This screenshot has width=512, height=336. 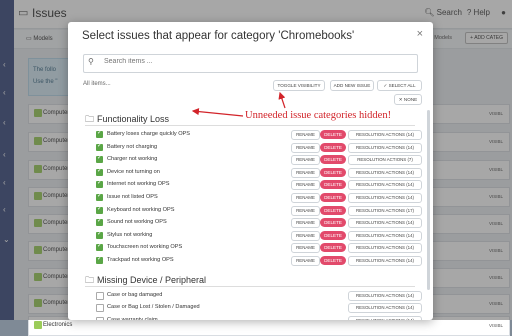 I want to click on arrow-to-toggle, so click(x=282, y=100).